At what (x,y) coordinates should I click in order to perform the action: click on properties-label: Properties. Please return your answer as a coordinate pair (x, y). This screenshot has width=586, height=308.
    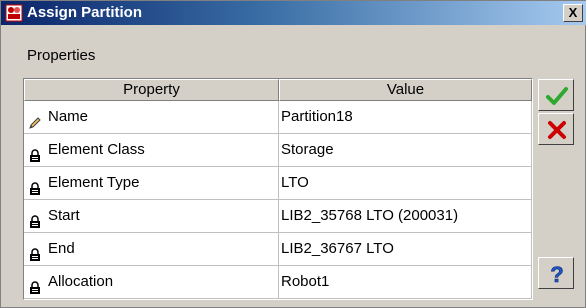
    Looking at the image, I should click on (61, 55).